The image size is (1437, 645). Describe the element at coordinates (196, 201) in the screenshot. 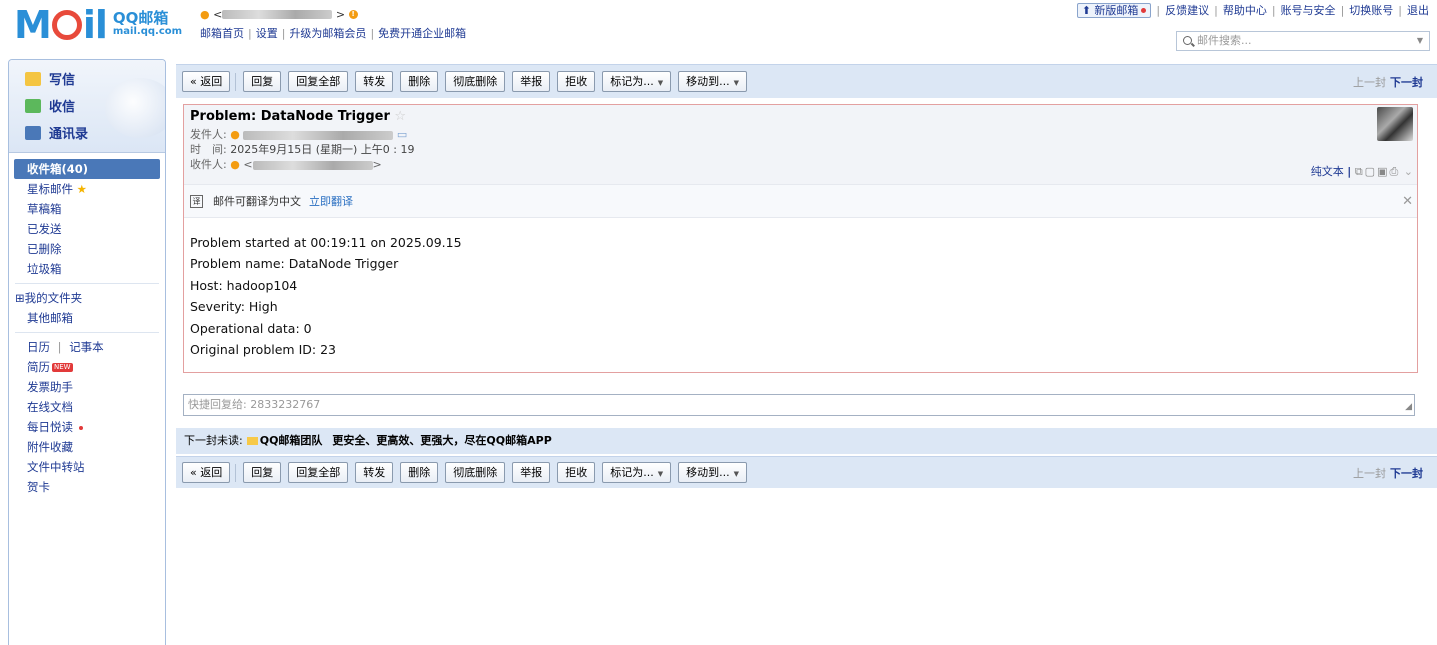

I see `translate-icon: 译` at that location.